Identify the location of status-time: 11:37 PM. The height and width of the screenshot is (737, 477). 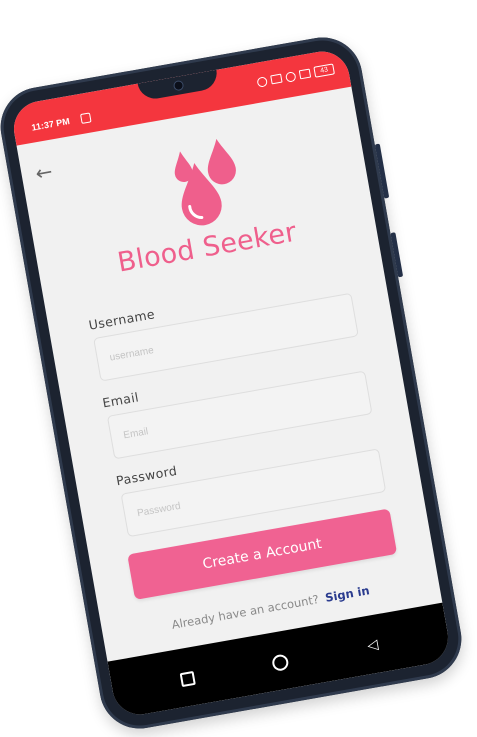
(50, 124).